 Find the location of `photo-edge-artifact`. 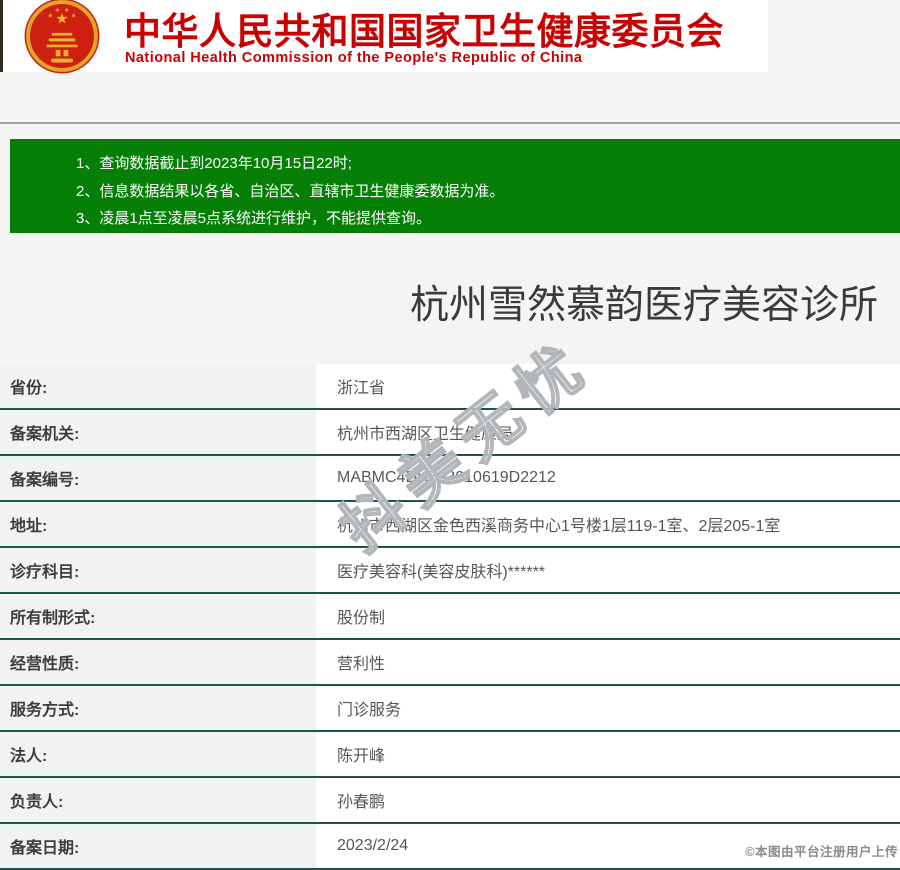

photo-edge-artifact is located at coordinates (1, 36).